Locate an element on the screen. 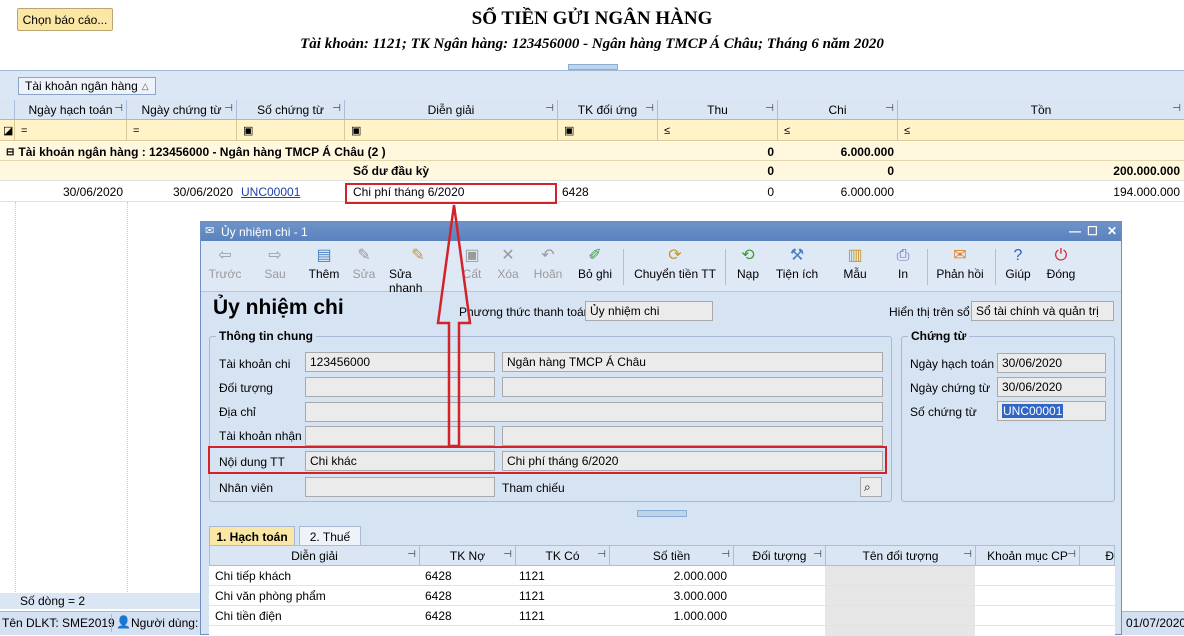 This screenshot has height=636, width=1184. ngay-hach-toan-input: 30/06/2020 is located at coordinates (1051, 363).